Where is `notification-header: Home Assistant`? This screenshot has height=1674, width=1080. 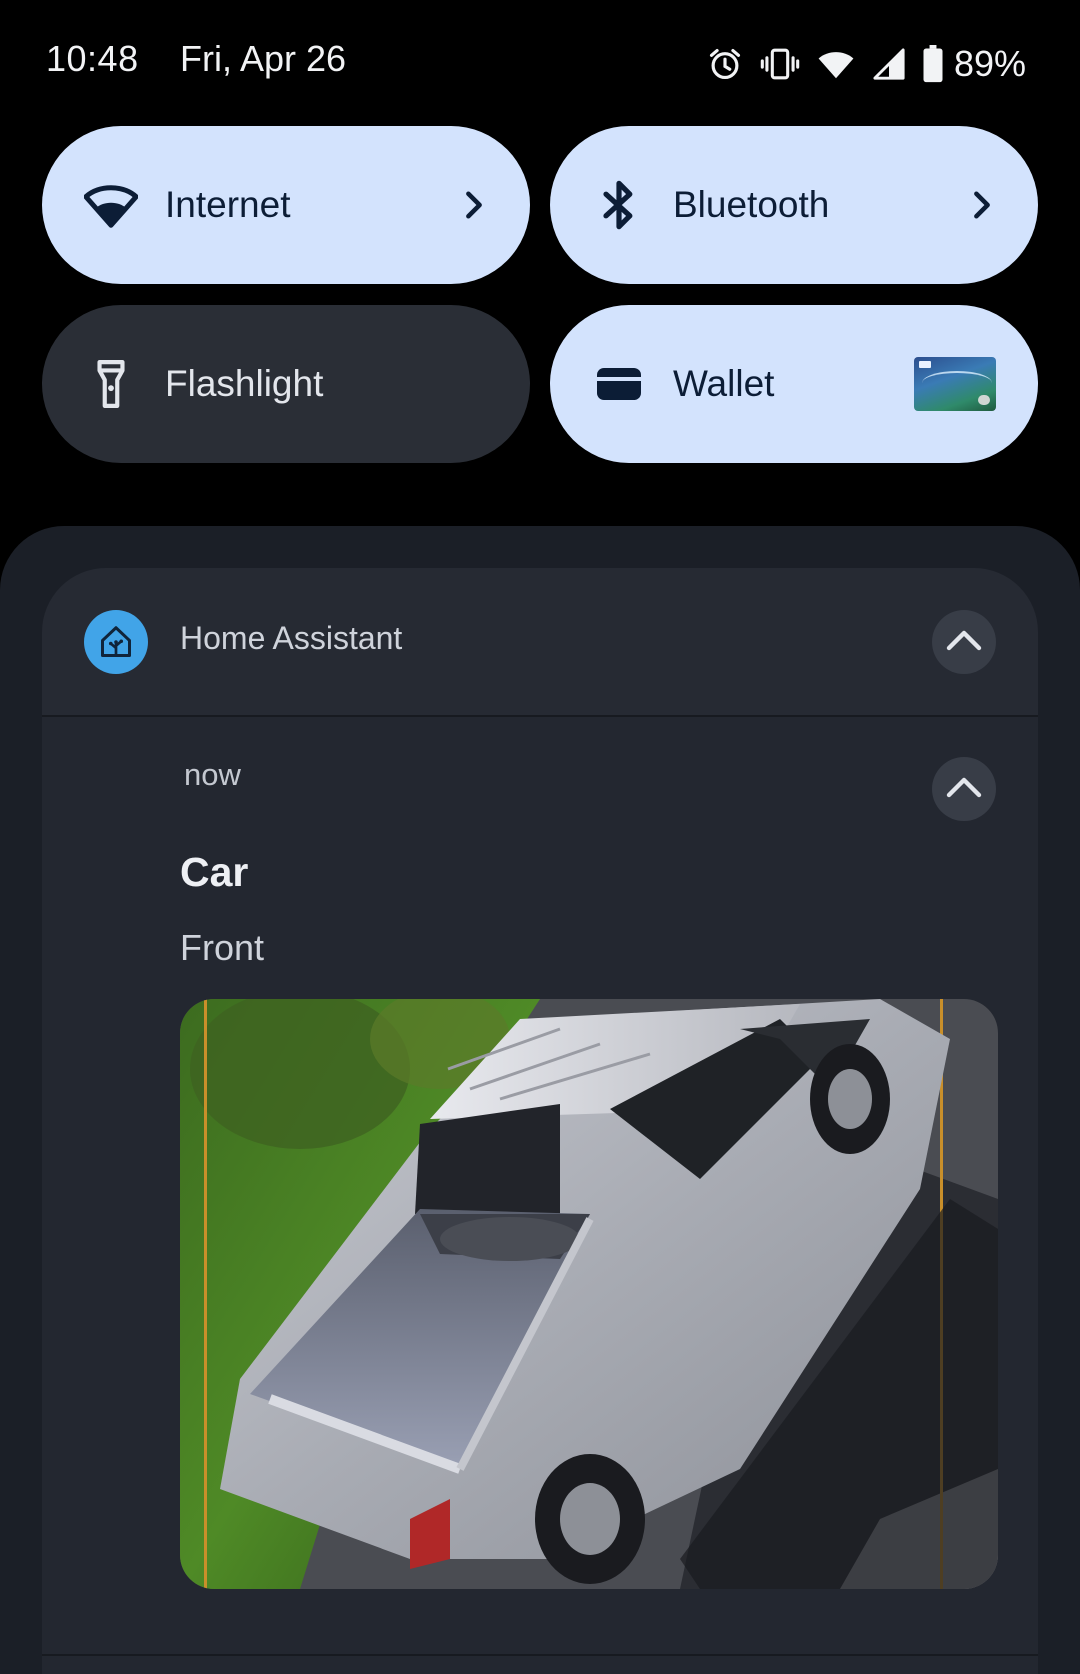
notification-header: Home Assistant is located at coordinates (540, 642).